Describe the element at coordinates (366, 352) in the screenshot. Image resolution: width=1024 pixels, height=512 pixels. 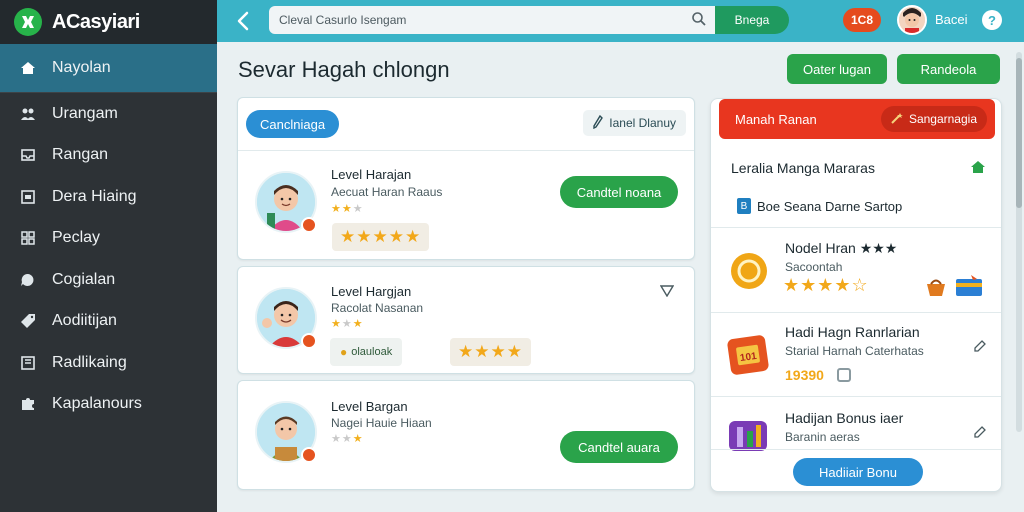
I see `tag-chip: ● olauloak` at that location.